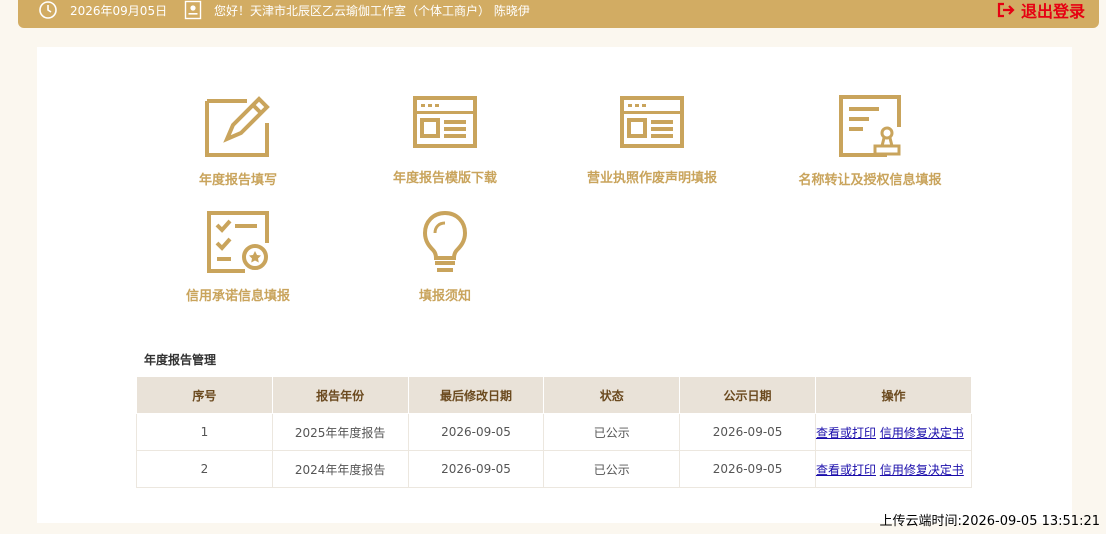  I want to click on cell-year: 2025年年度报告, so click(340, 432).